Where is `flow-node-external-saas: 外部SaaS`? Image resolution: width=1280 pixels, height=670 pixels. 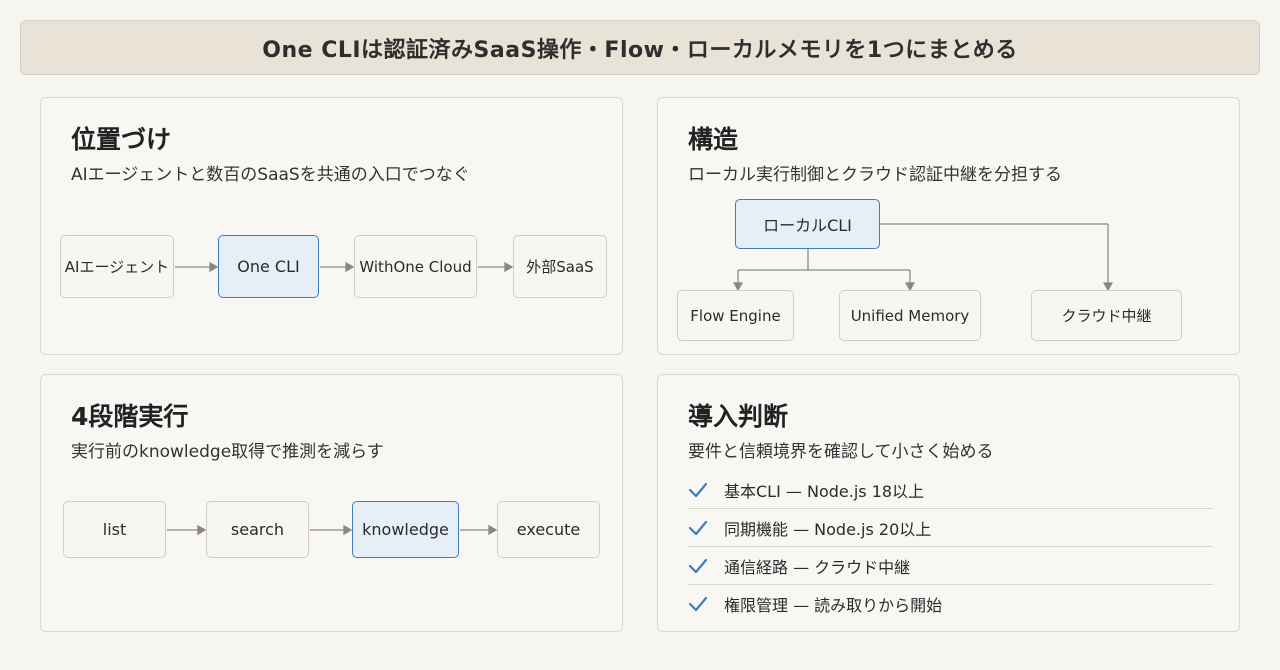
flow-node-external-saas: 外部SaaS is located at coordinates (560, 266).